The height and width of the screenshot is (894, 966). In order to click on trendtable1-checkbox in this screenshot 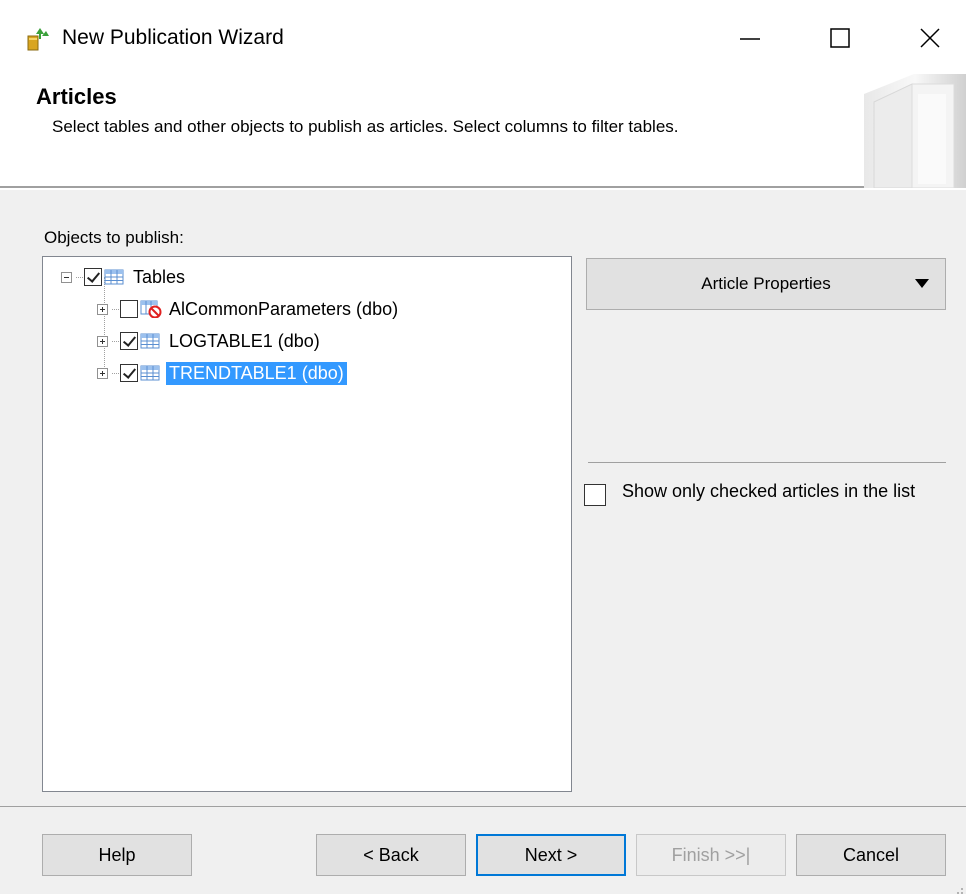, I will do `click(129, 373)`.